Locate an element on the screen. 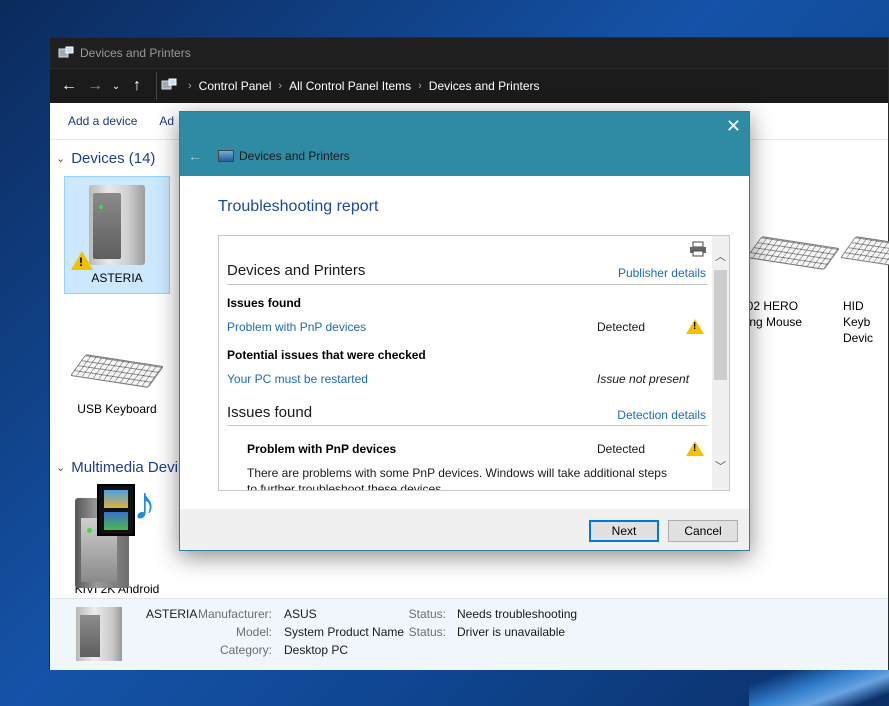 This screenshot has height=706, width=889. scroll-down-chevron-icon: ﹀ is located at coordinates (720, 466).